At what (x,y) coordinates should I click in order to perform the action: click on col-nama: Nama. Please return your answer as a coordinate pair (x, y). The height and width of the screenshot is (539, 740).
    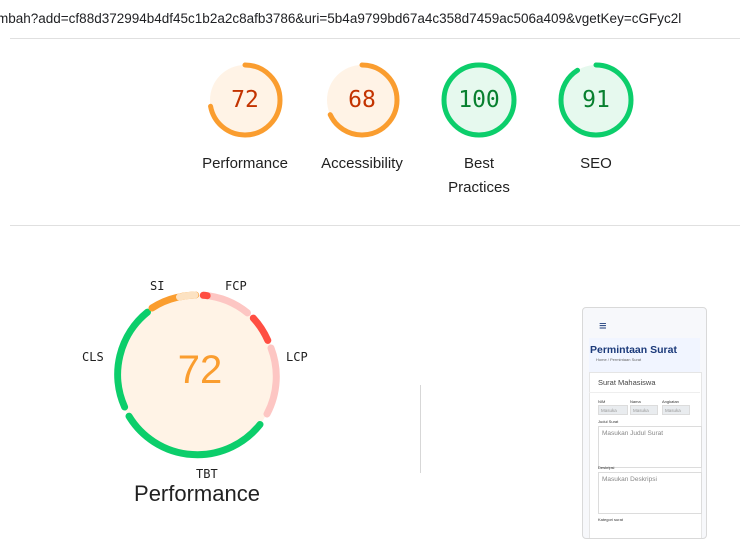
    Looking at the image, I should click on (635, 401).